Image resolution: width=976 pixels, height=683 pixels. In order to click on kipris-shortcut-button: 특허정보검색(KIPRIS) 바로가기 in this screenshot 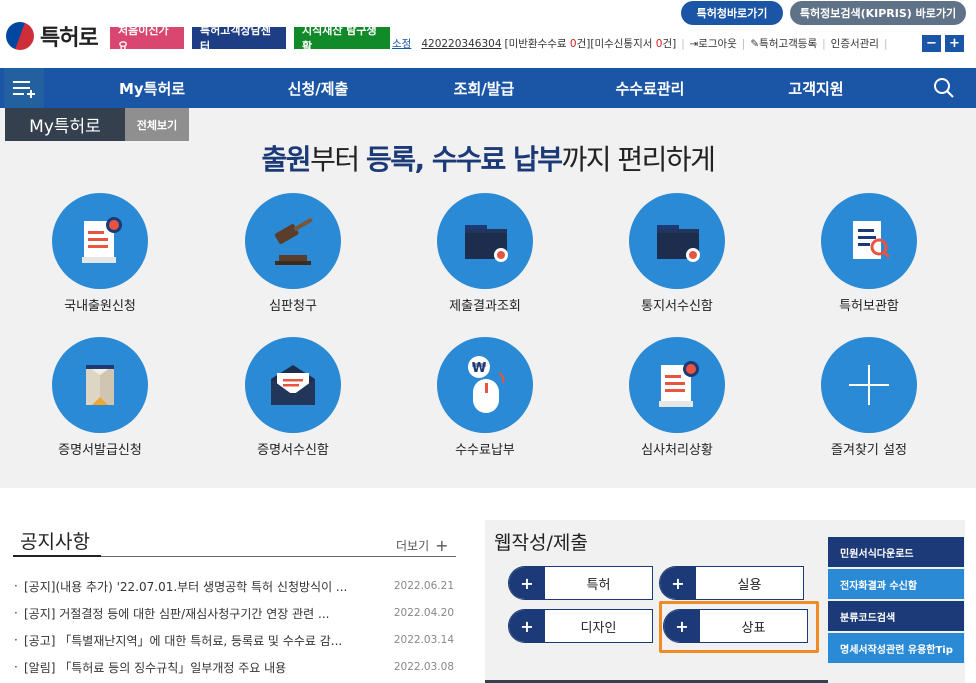, I will do `click(878, 13)`.